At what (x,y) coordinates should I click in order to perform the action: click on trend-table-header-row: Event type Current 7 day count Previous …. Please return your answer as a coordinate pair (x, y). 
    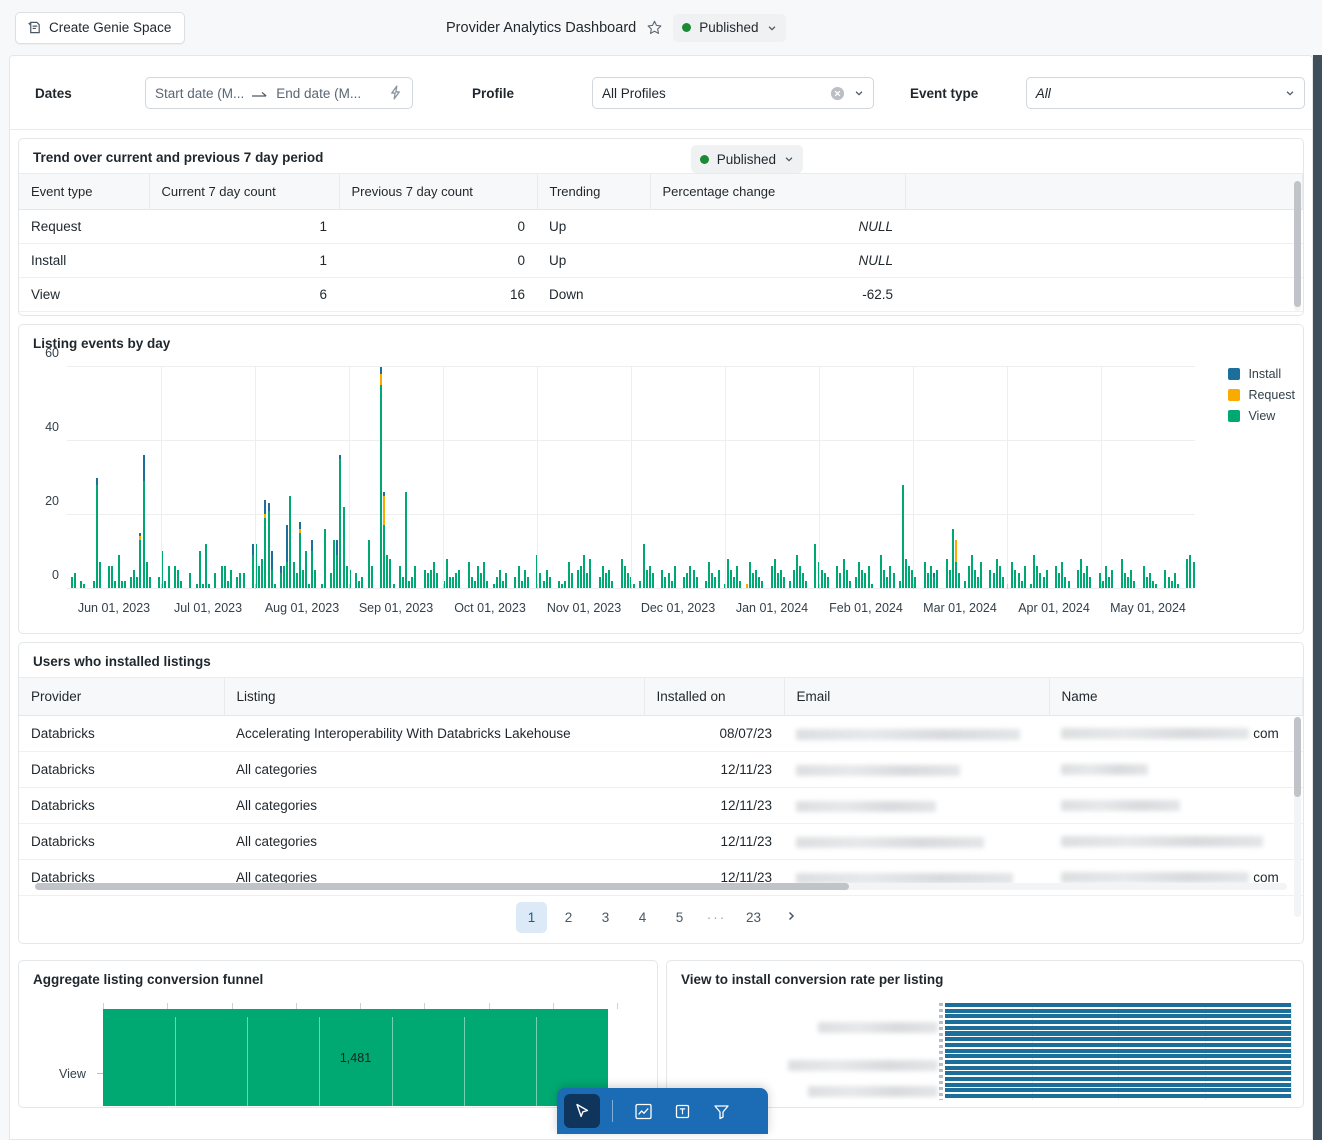
    Looking at the image, I should click on (661, 191).